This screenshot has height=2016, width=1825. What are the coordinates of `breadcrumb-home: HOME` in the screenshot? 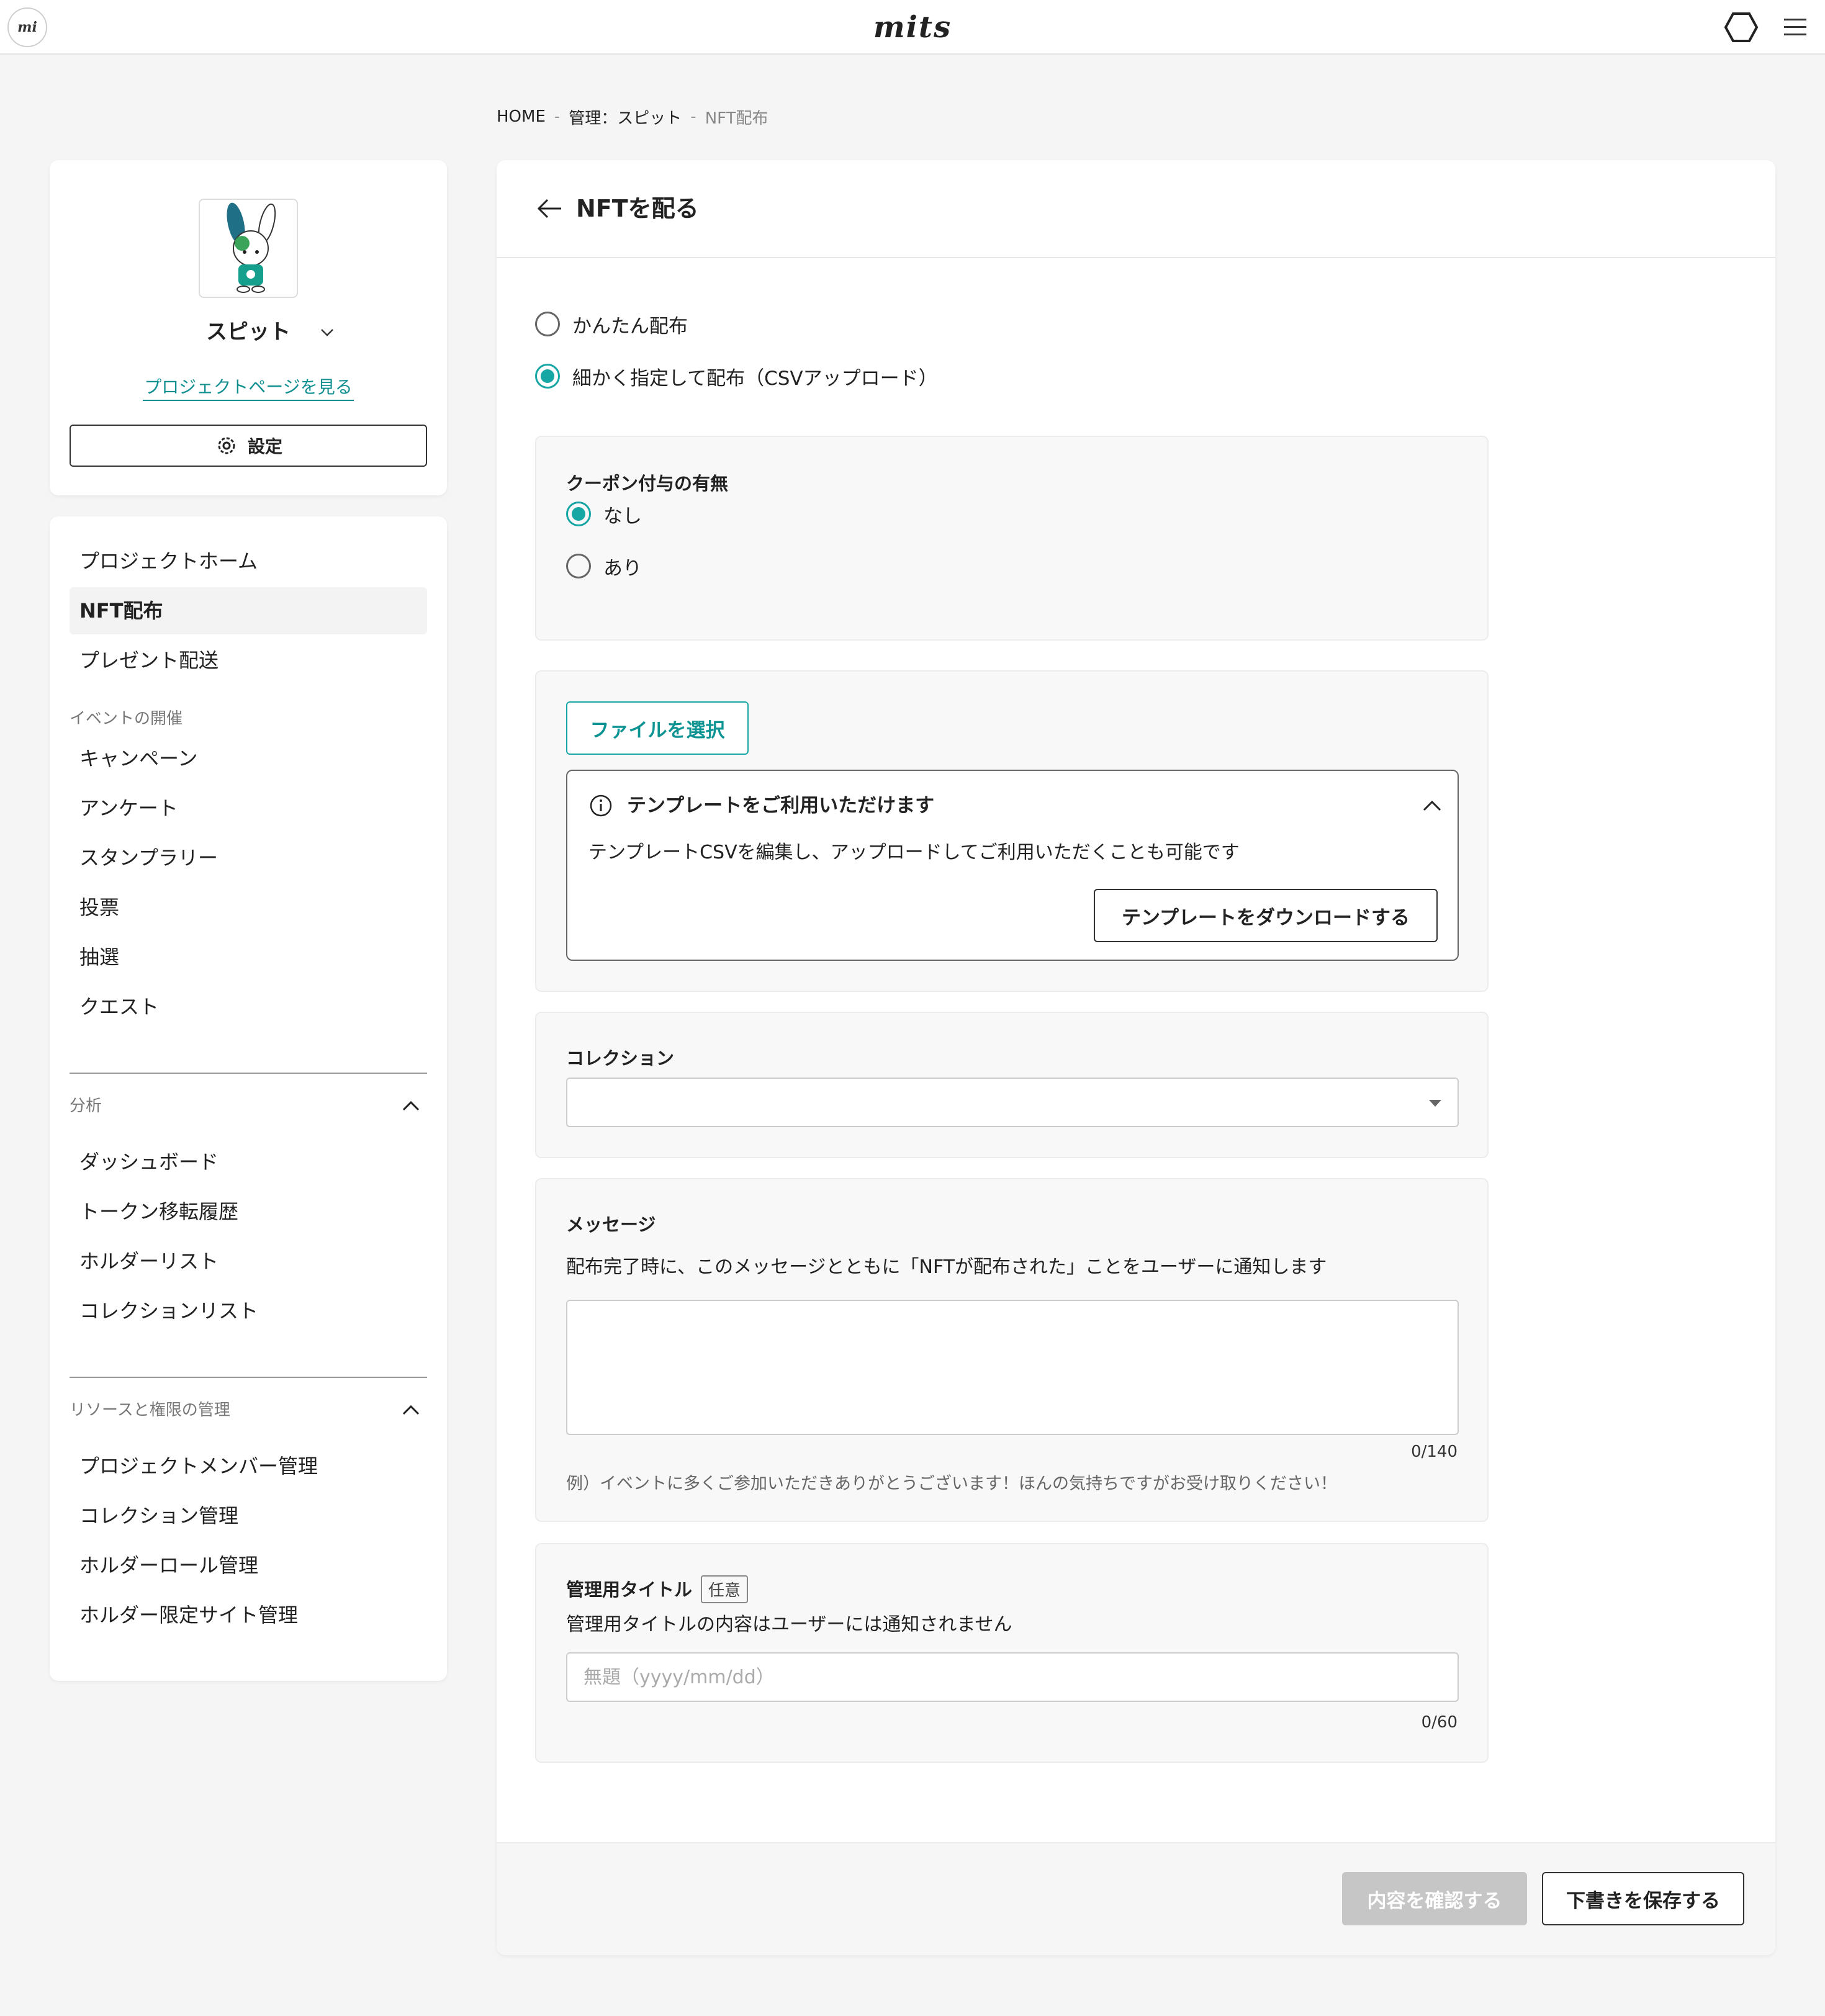 It's located at (521, 117).